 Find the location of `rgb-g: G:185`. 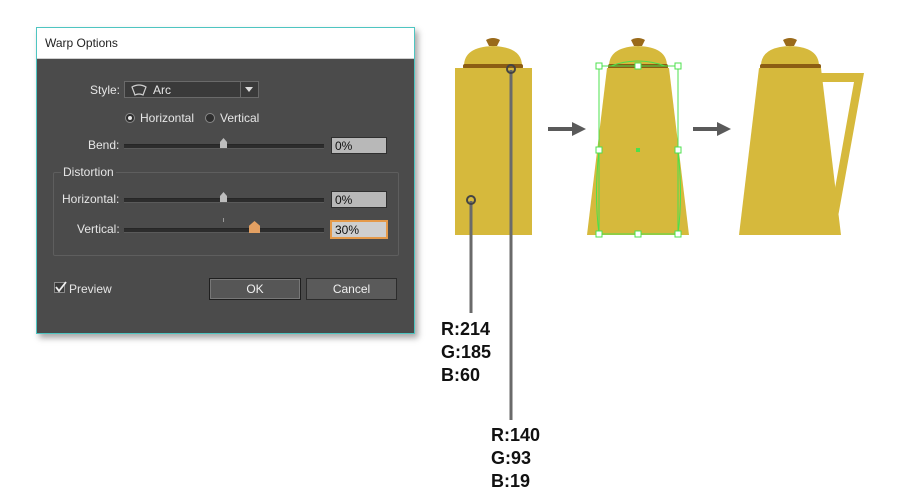

rgb-g: G:185 is located at coordinates (466, 352).